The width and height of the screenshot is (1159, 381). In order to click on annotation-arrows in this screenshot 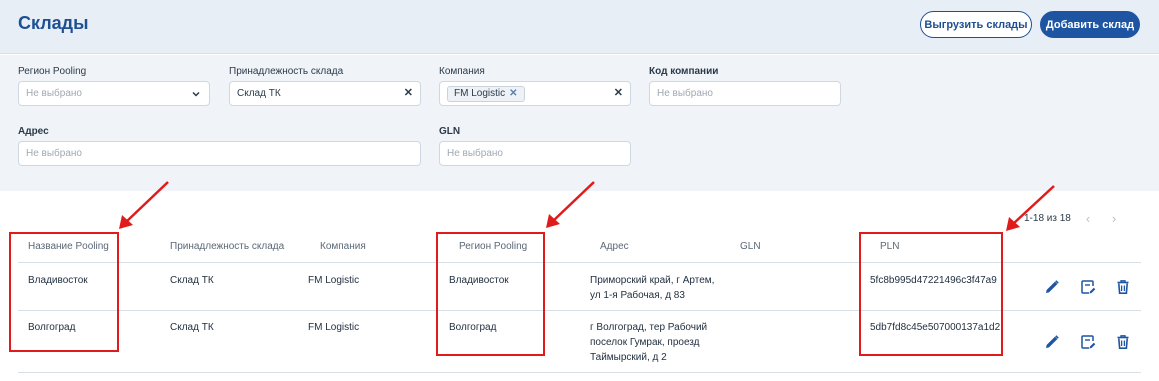, I will do `click(587, 206)`.